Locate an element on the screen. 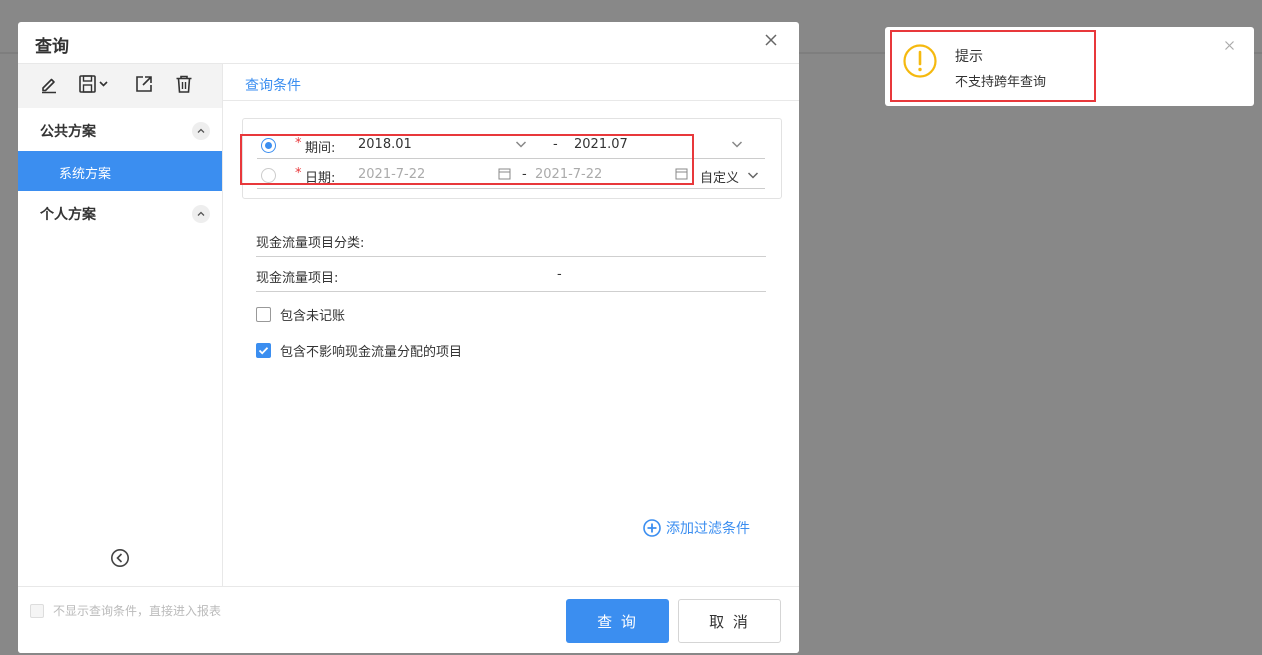 The image size is (1262, 655). notification-toast: 提示 不支持跨年查询 is located at coordinates (1069, 66).